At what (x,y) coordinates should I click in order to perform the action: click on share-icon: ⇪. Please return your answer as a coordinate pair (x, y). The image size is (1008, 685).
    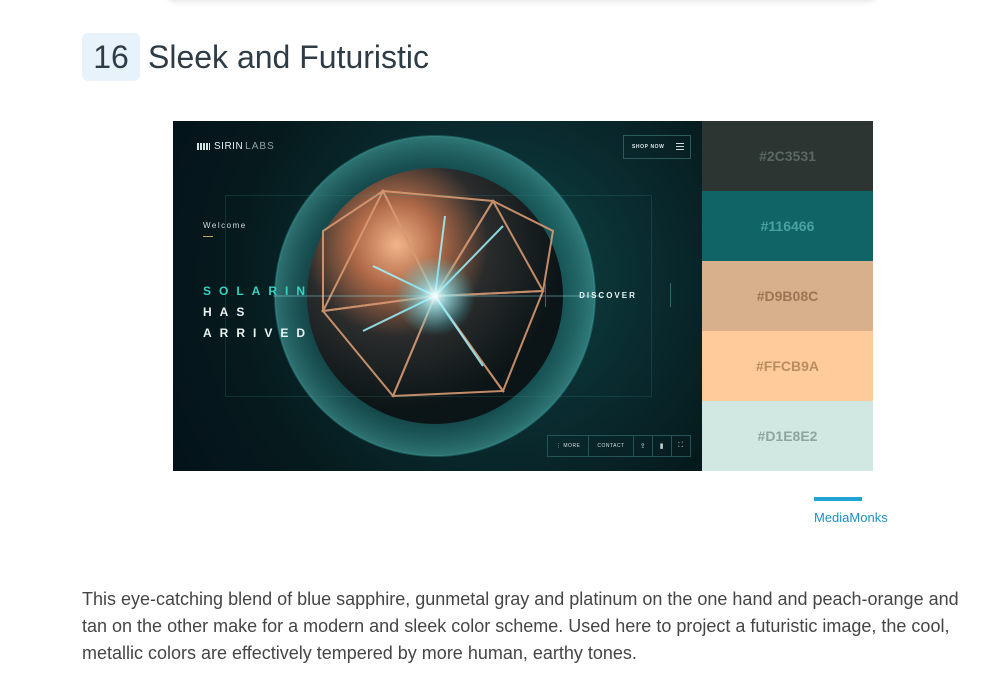
    Looking at the image, I should click on (643, 446).